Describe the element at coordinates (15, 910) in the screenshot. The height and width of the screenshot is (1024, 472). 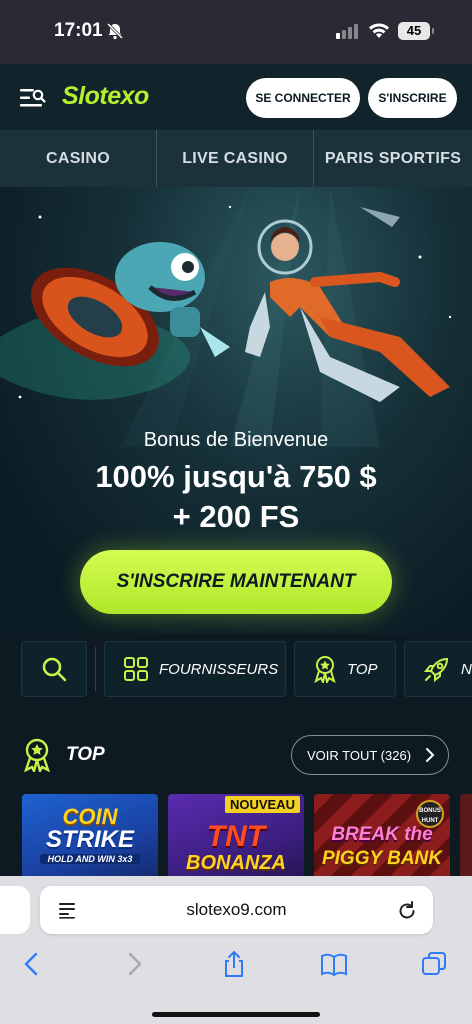
I see `previous-tab-preview` at that location.